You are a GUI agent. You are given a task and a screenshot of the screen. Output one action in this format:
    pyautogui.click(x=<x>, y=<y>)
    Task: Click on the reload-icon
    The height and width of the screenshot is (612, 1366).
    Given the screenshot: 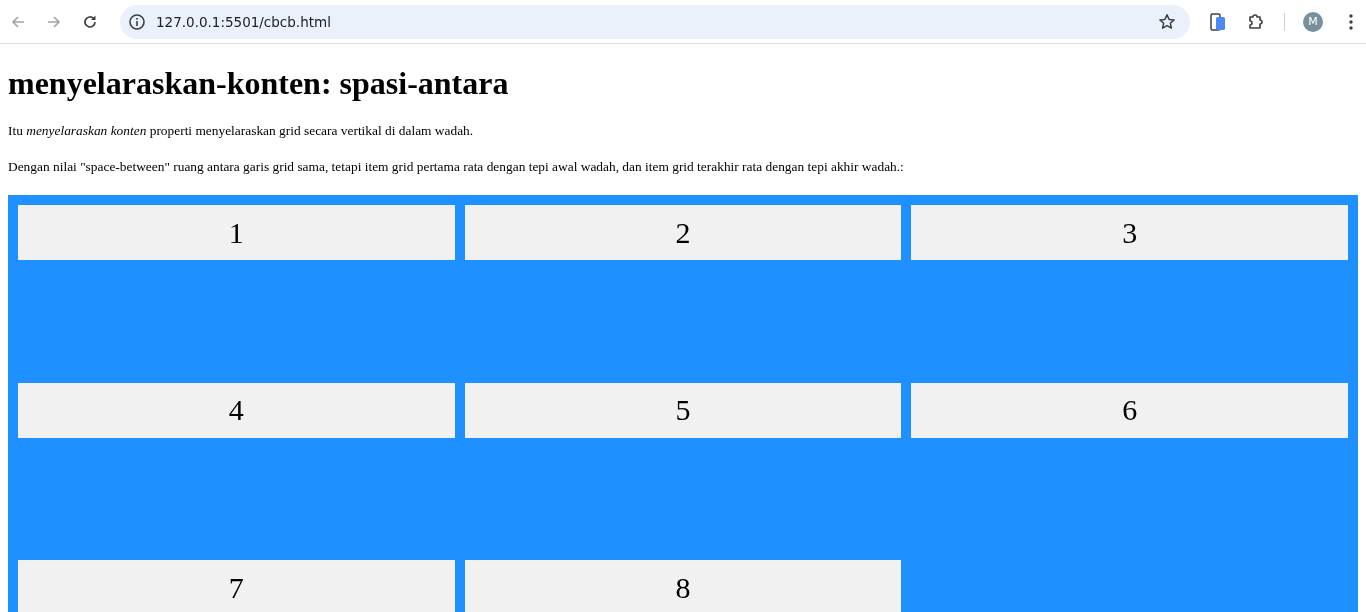 What is the action you would take?
    pyautogui.click(x=90, y=21)
    